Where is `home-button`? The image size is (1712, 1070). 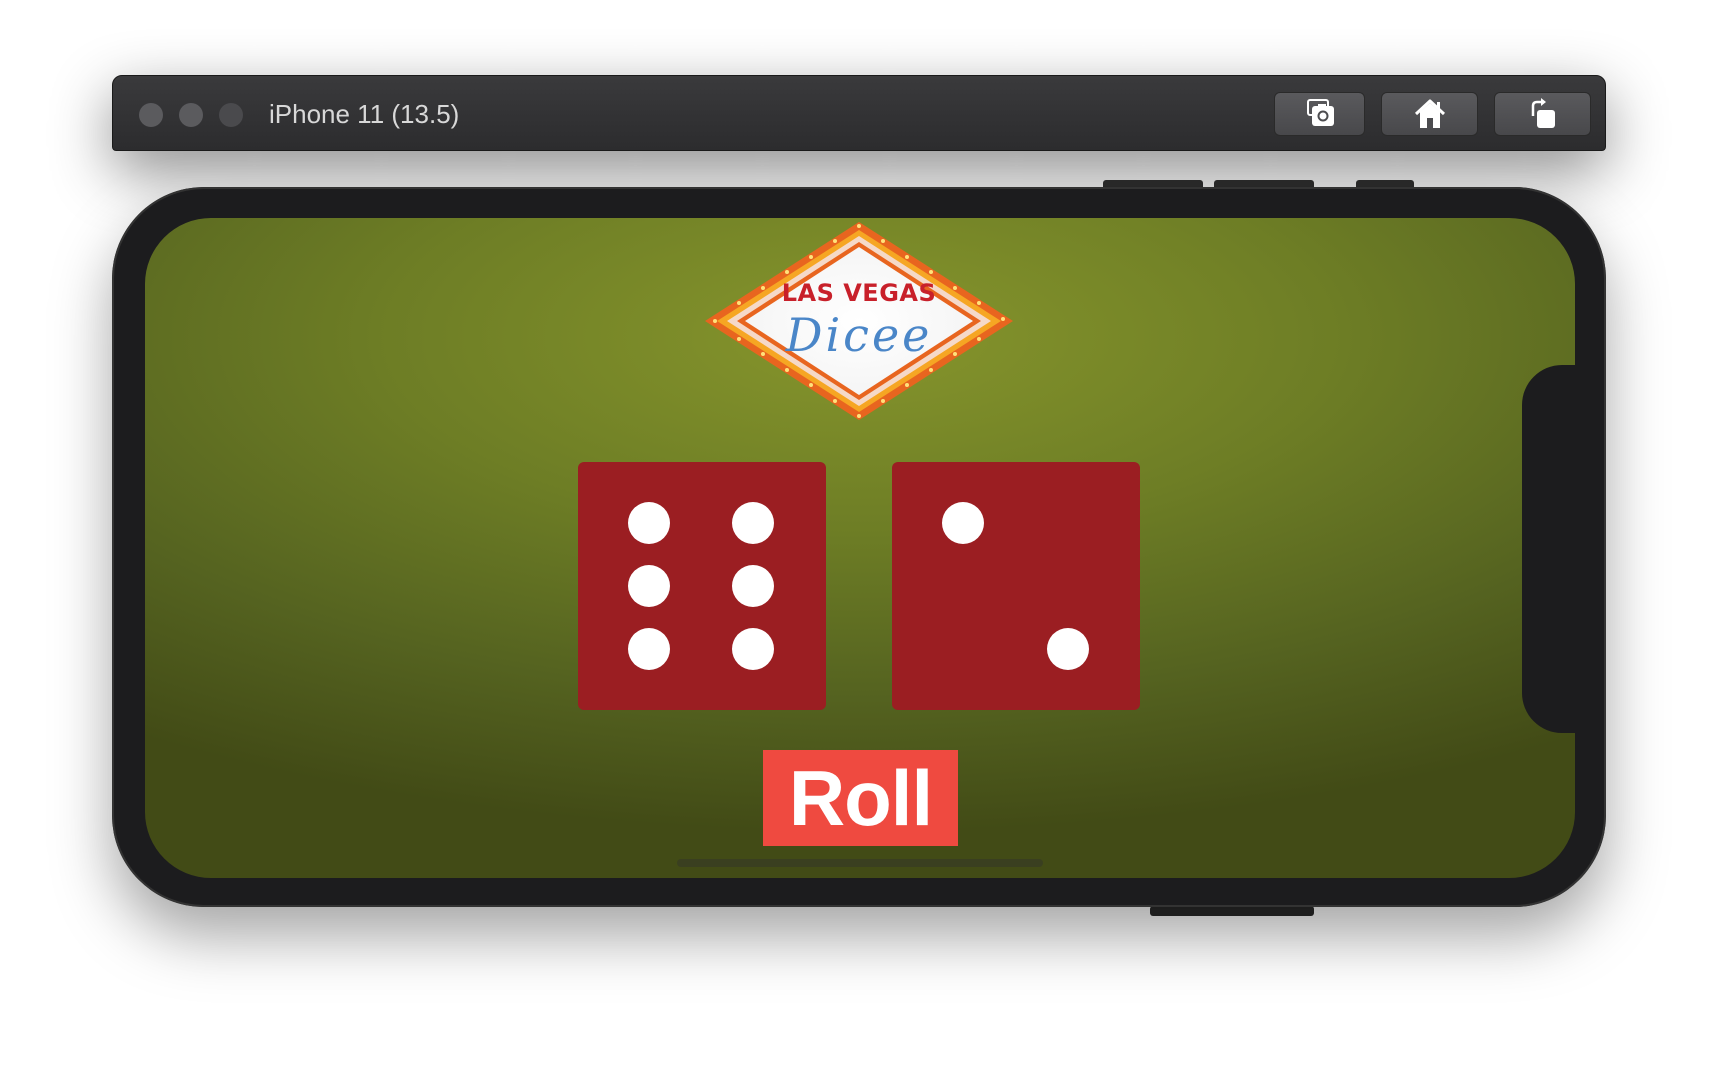
home-button is located at coordinates (1429, 114).